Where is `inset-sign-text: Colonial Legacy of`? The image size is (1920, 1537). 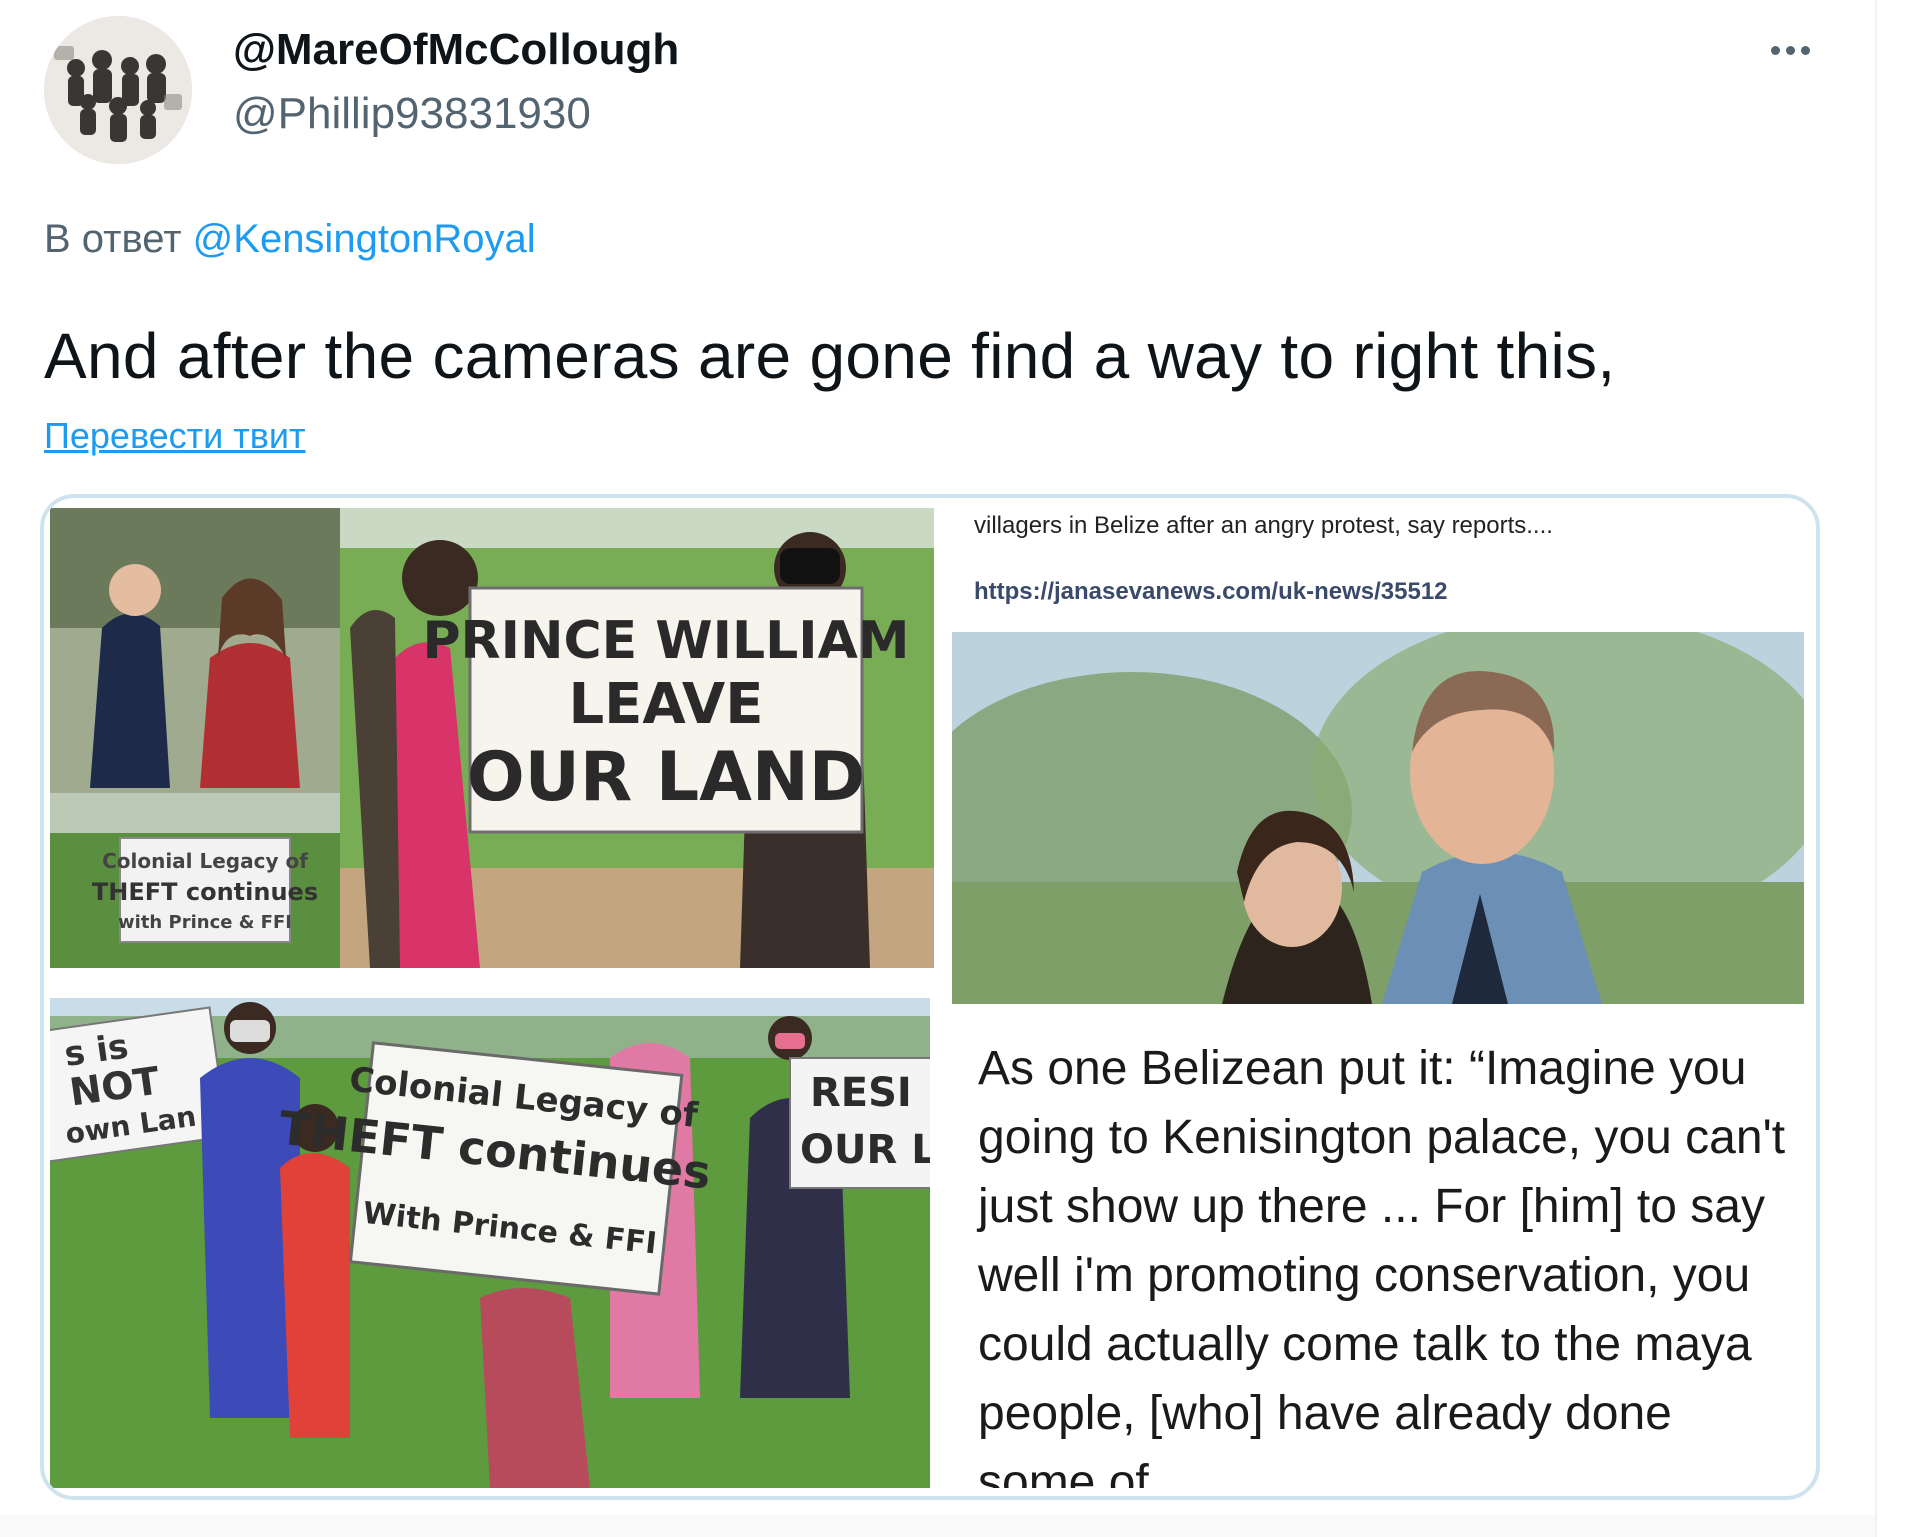 inset-sign-text: Colonial Legacy of is located at coordinates (205, 861).